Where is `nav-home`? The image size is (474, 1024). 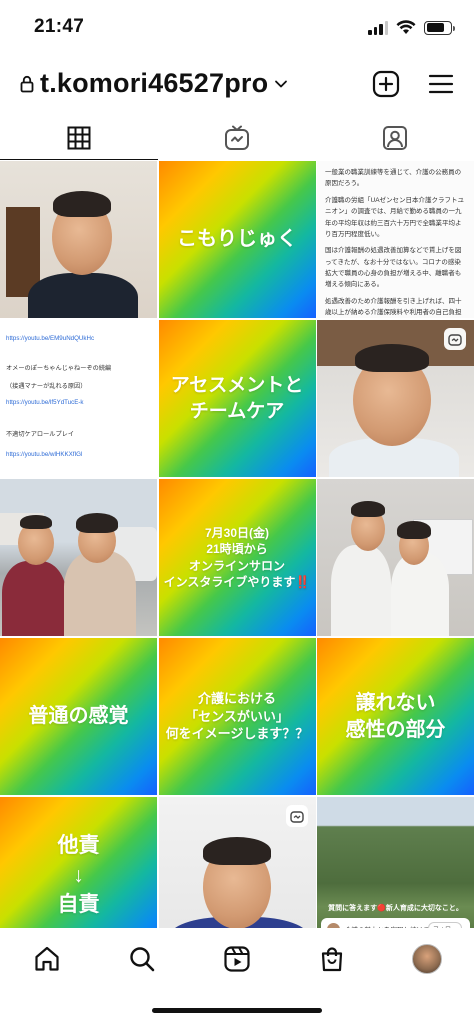 nav-home is located at coordinates (47, 959).